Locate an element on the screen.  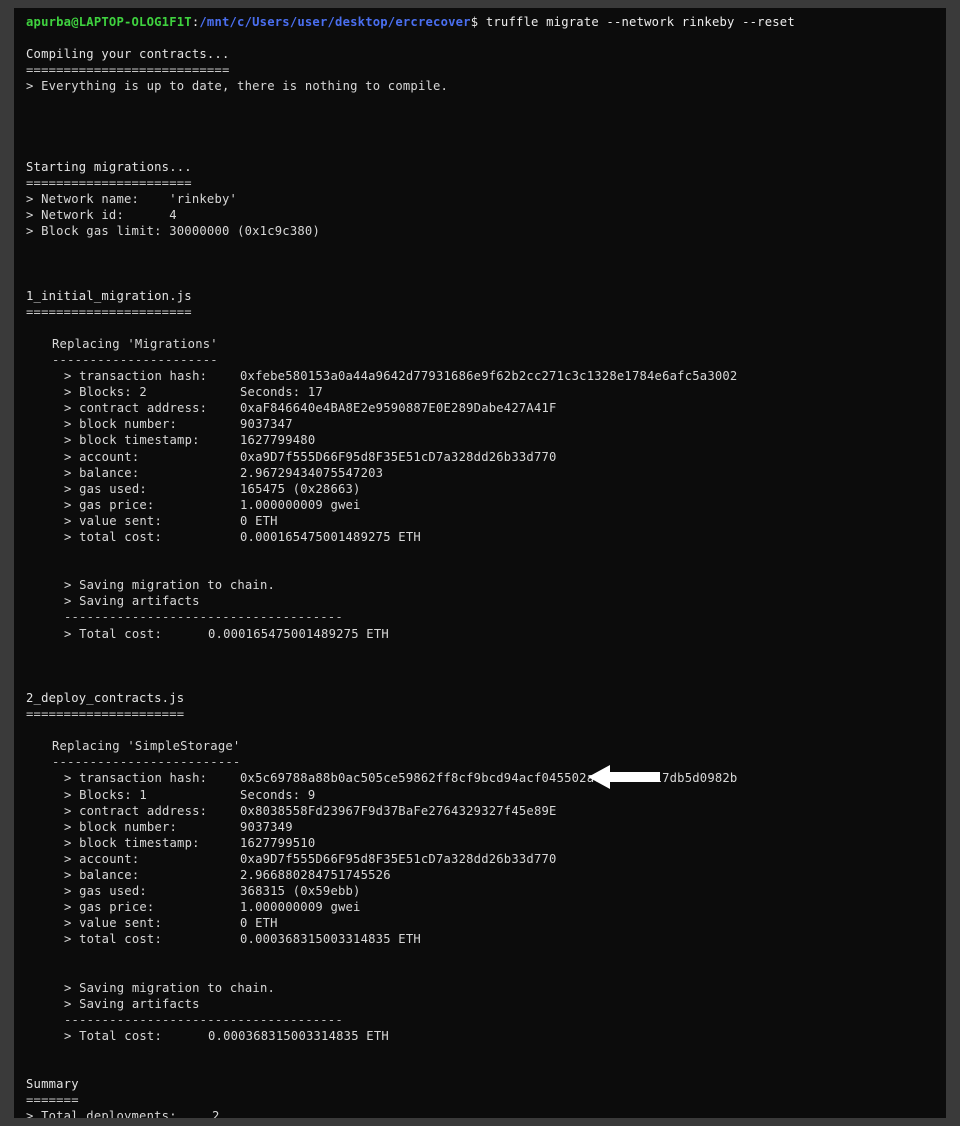
detail-row: > gas price: 1.000000009 gwei is located at coordinates (481, 505).